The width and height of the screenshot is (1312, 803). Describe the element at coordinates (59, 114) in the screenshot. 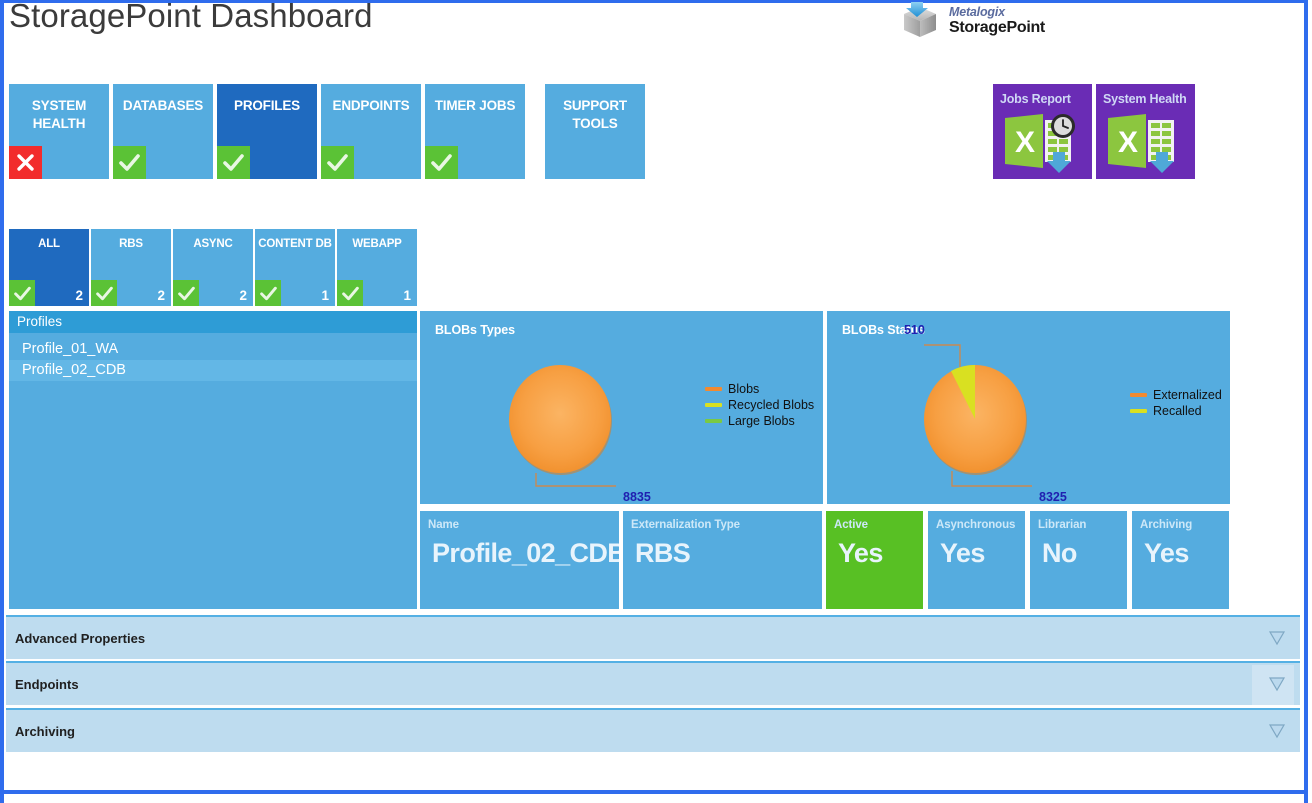

I see `nav-tile-label: SYSTEM HEALTH` at that location.